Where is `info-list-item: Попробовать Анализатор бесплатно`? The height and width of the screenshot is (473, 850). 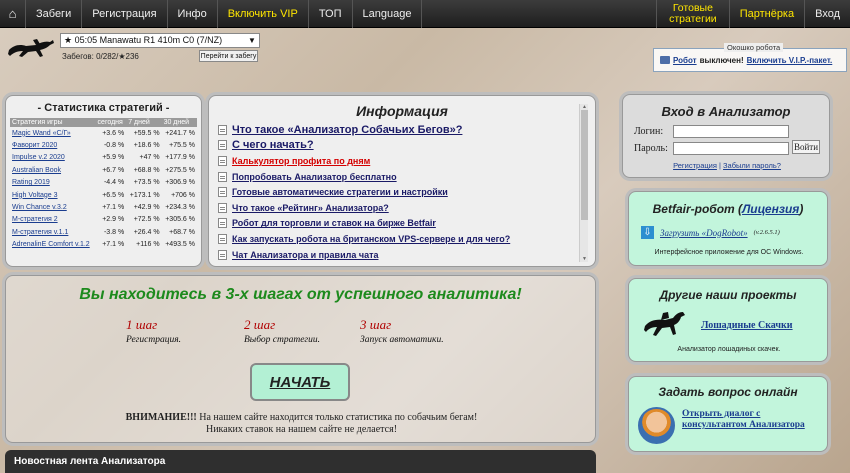 info-list-item: Попробовать Анализатор бесплатно is located at coordinates (406, 177).